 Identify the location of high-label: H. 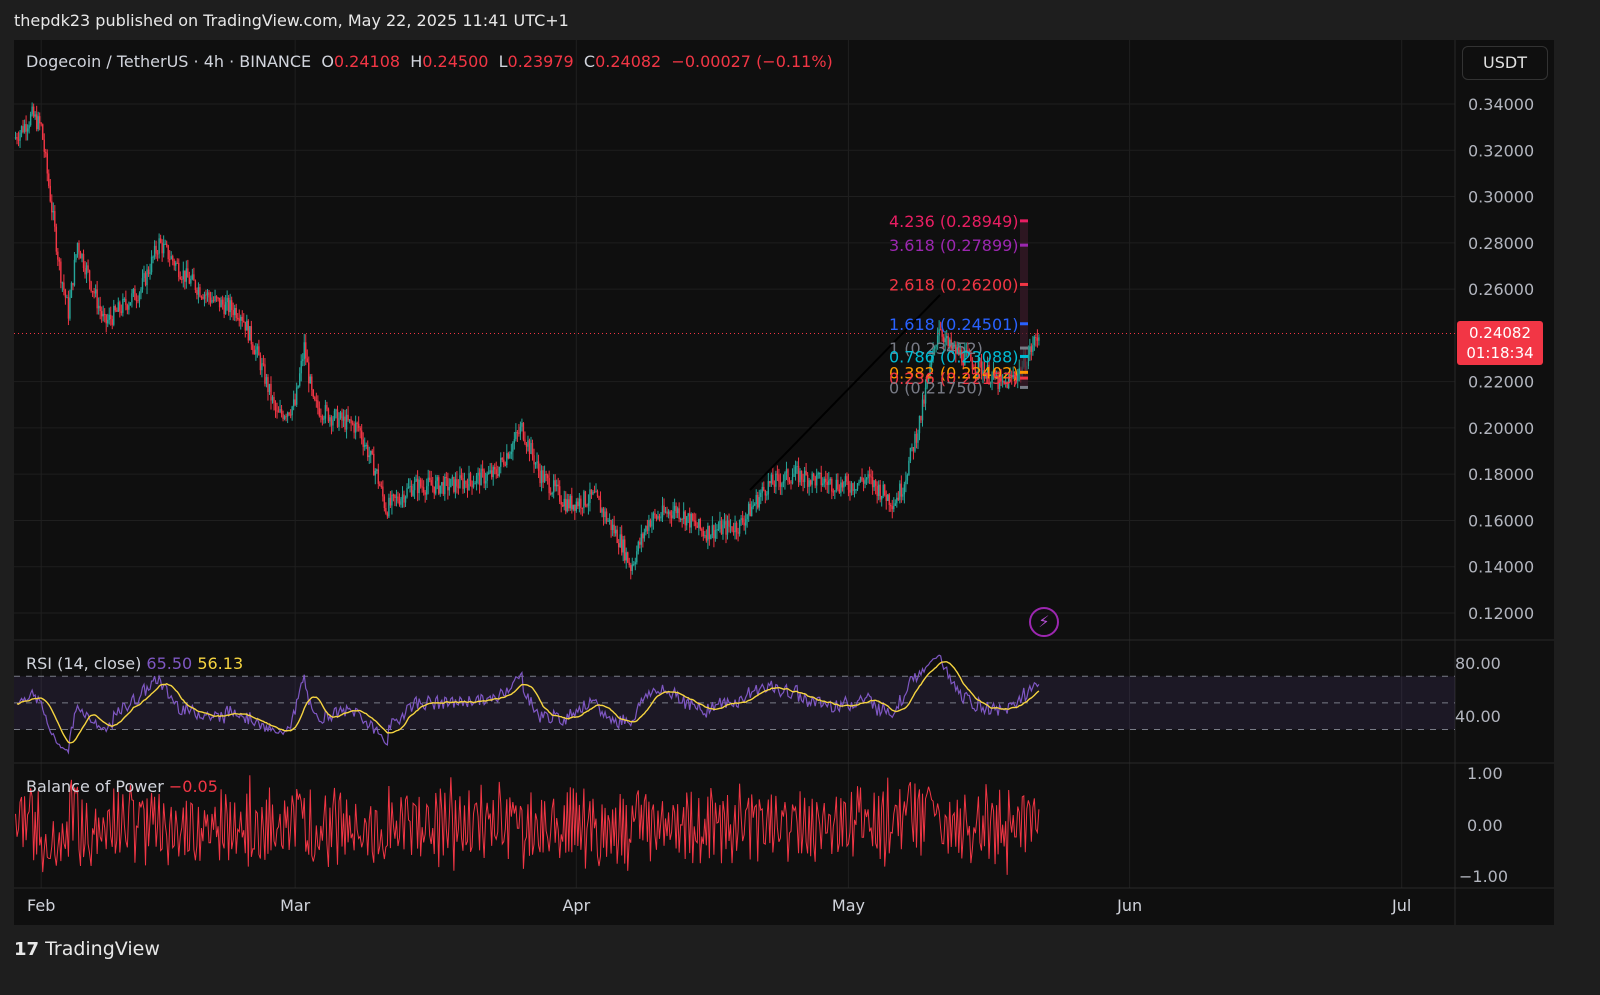
(416, 61).